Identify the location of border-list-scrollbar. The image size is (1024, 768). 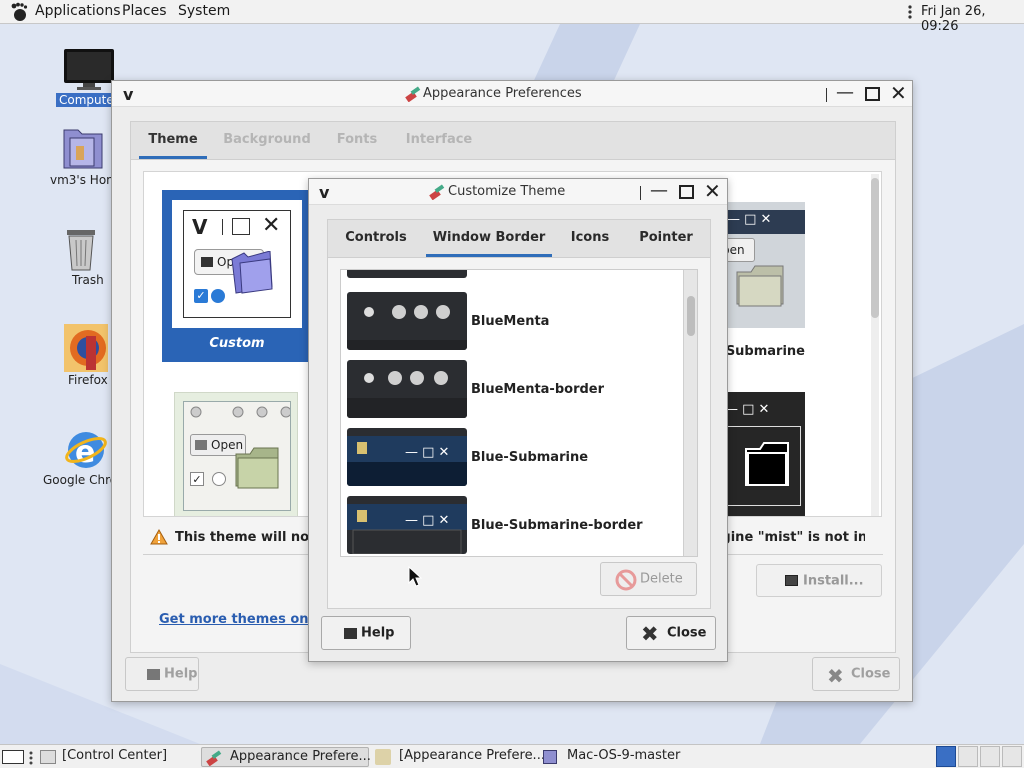
(690, 413).